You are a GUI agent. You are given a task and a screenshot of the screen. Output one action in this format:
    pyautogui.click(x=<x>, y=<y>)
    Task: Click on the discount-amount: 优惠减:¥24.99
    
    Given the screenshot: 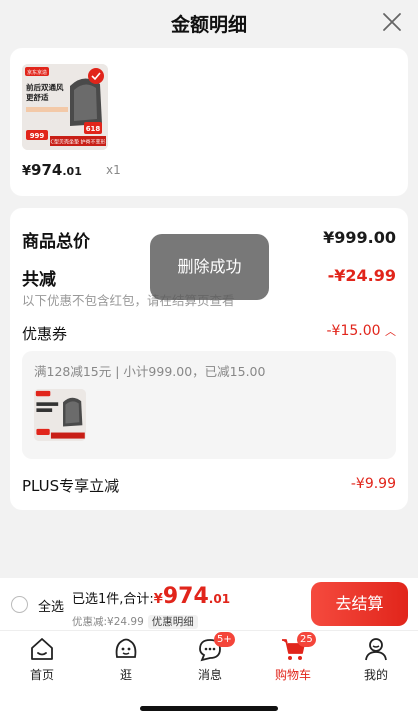 What is the action you would take?
    pyautogui.click(x=108, y=622)
    